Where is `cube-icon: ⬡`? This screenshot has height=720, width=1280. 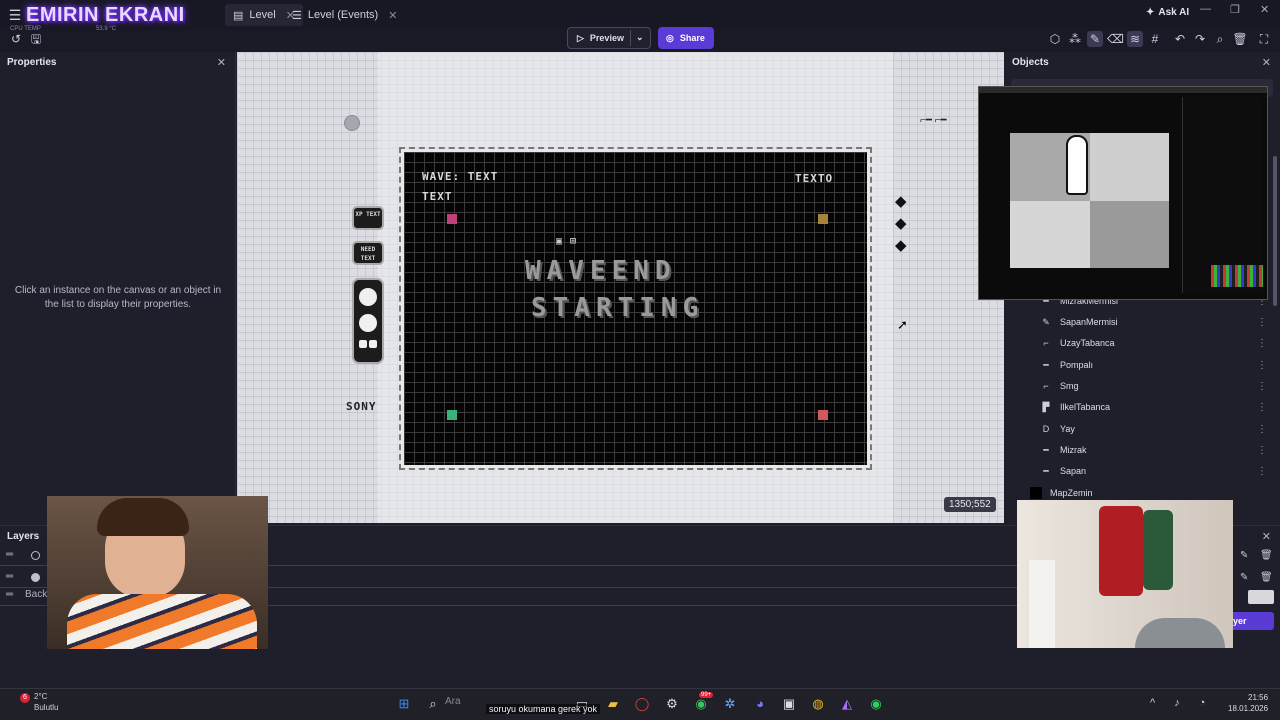 cube-icon: ⬡ is located at coordinates (1055, 39).